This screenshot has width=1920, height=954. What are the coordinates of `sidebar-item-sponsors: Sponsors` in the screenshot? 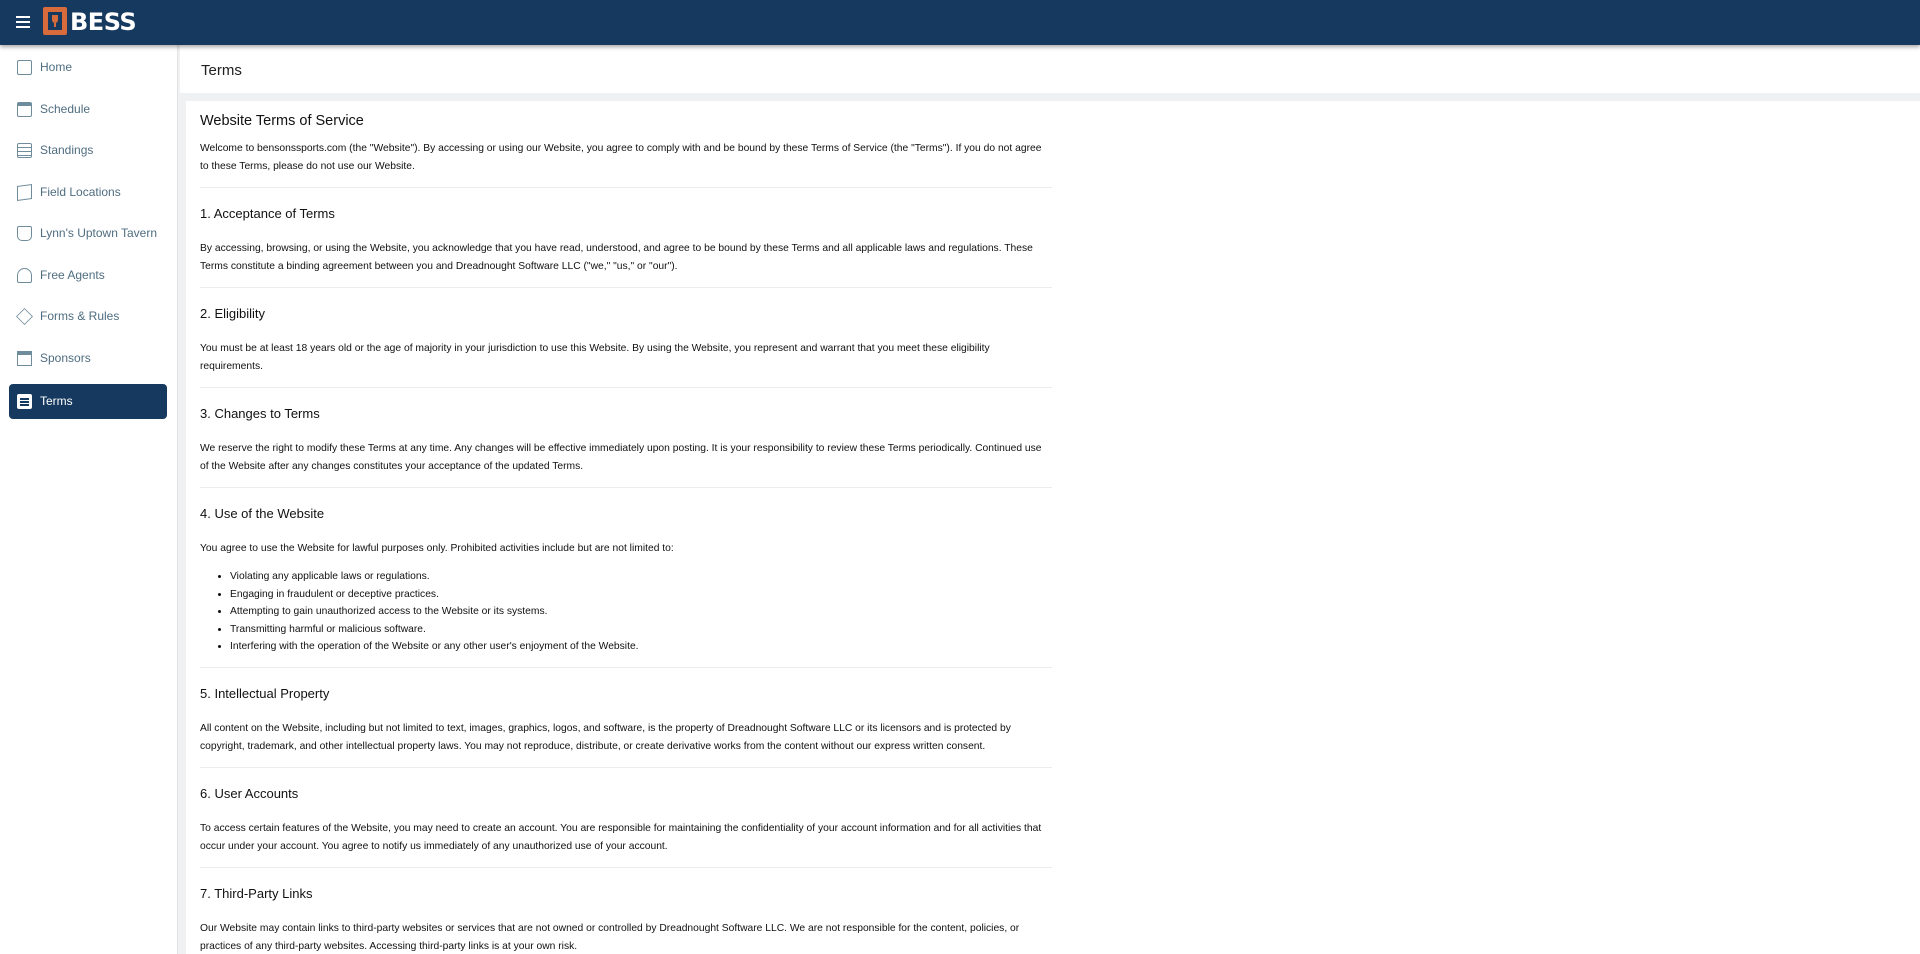 It's located at (88, 358).